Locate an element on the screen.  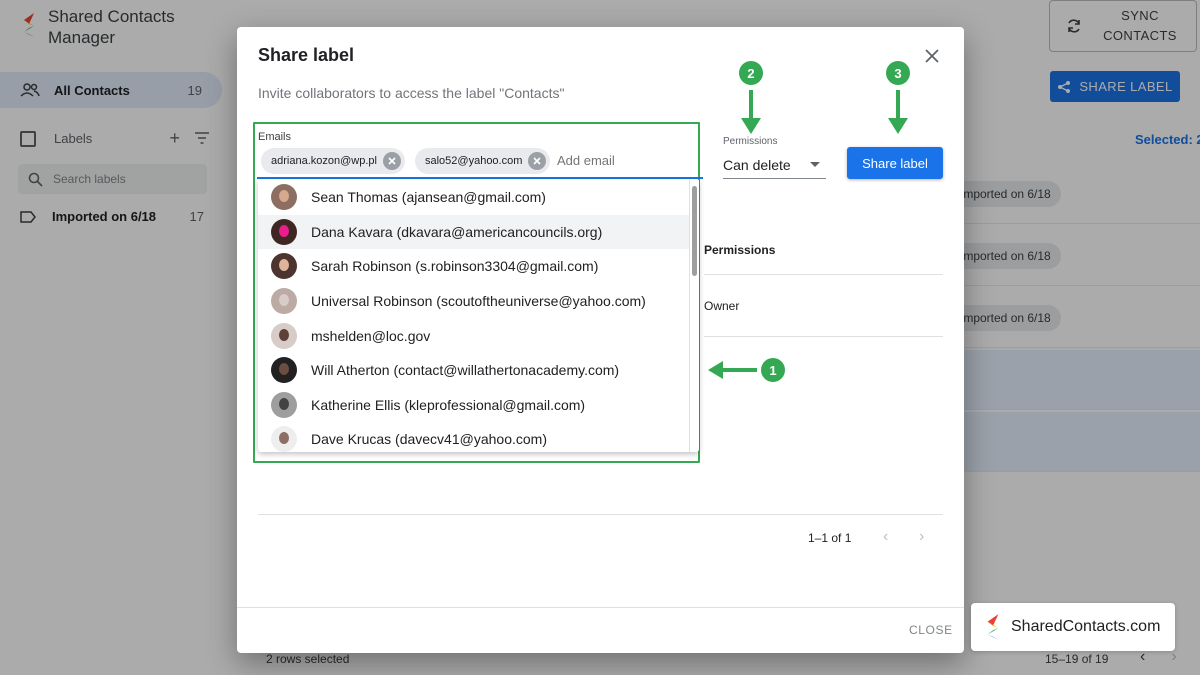
suggestion-text: Dave Krucas (davecv41@yahoo.com) is located at coordinates (429, 439).